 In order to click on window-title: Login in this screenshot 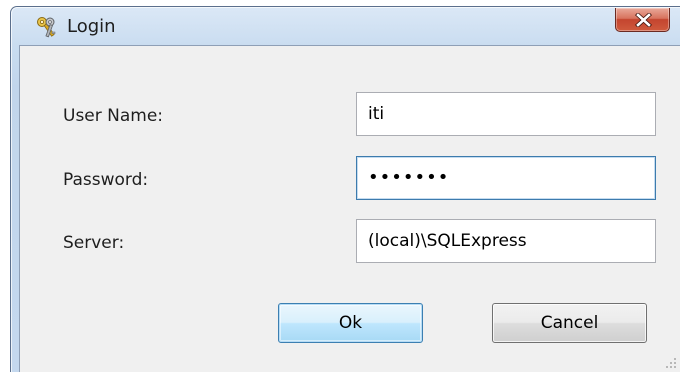, I will do `click(91, 26)`.